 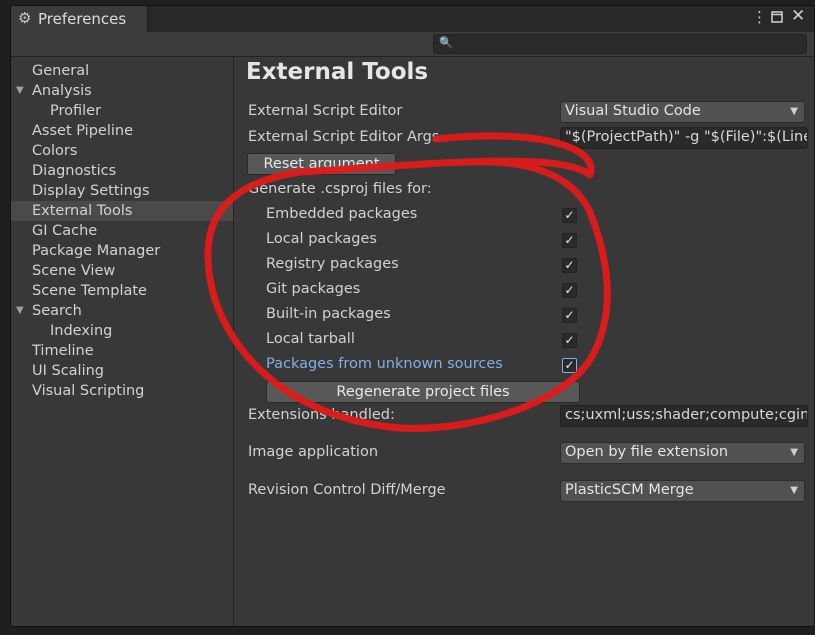 What do you see at coordinates (340, 189) in the screenshot?
I see `csproj-heading: Generate .csproj files for:` at bounding box center [340, 189].